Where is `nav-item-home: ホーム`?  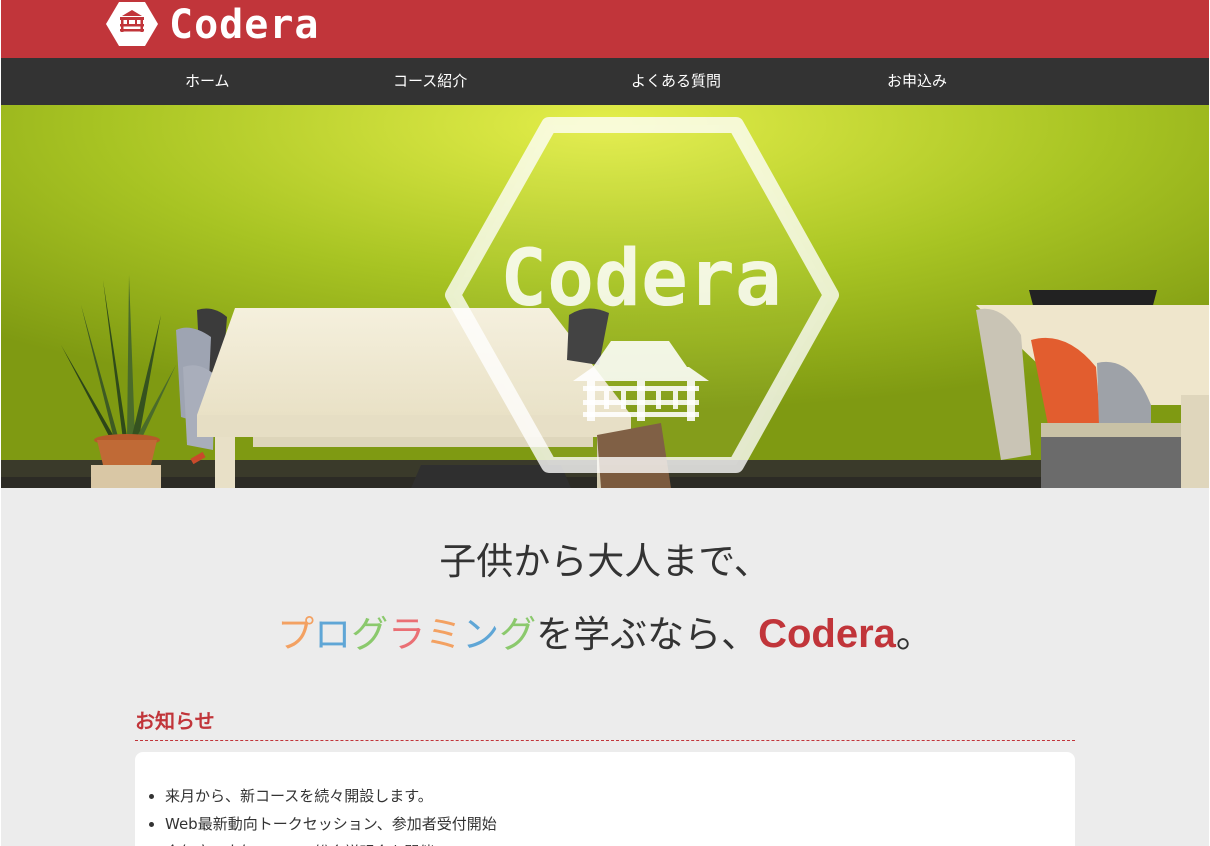 nav-item-home: ホーム is located at coordinates (207, 81).